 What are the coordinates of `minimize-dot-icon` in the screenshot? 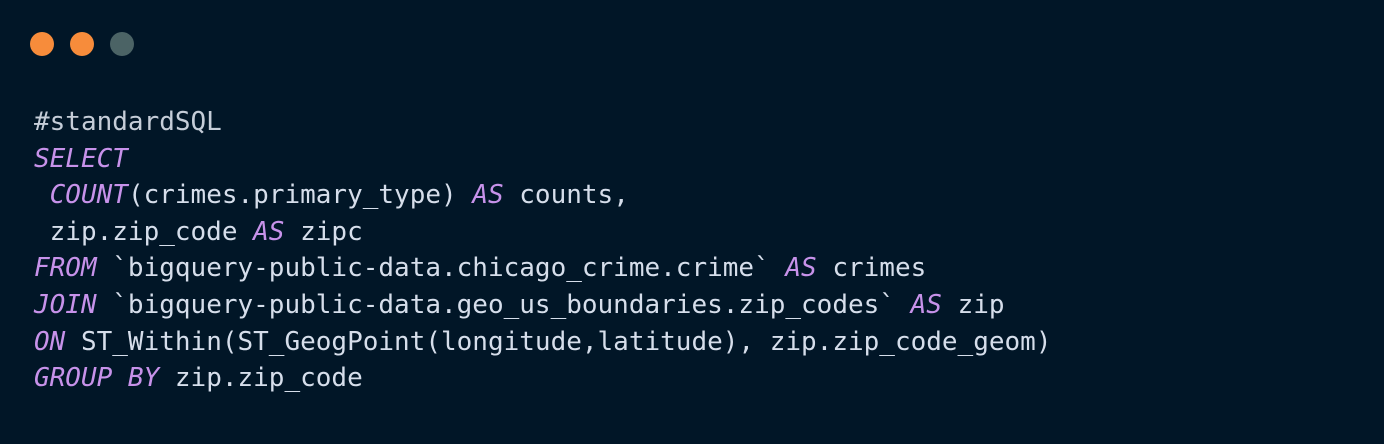 It's located at (82, 44).